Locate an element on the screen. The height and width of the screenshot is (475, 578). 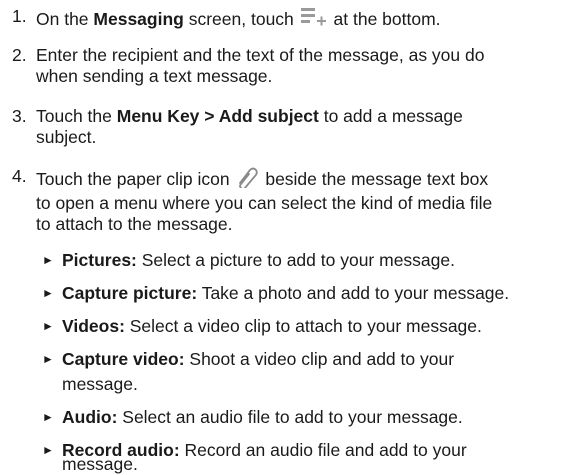
step-text: beside the message text box is located at coordinates (374, 179).